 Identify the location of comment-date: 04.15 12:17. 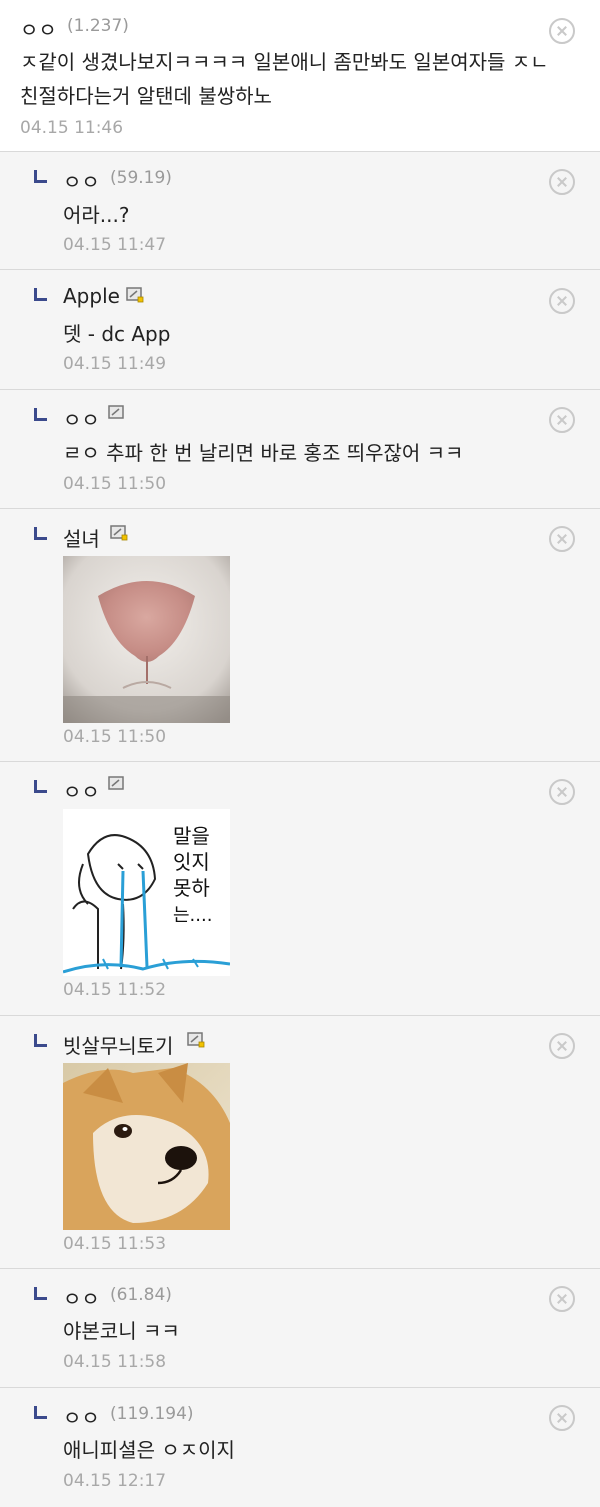
(115, 1481).